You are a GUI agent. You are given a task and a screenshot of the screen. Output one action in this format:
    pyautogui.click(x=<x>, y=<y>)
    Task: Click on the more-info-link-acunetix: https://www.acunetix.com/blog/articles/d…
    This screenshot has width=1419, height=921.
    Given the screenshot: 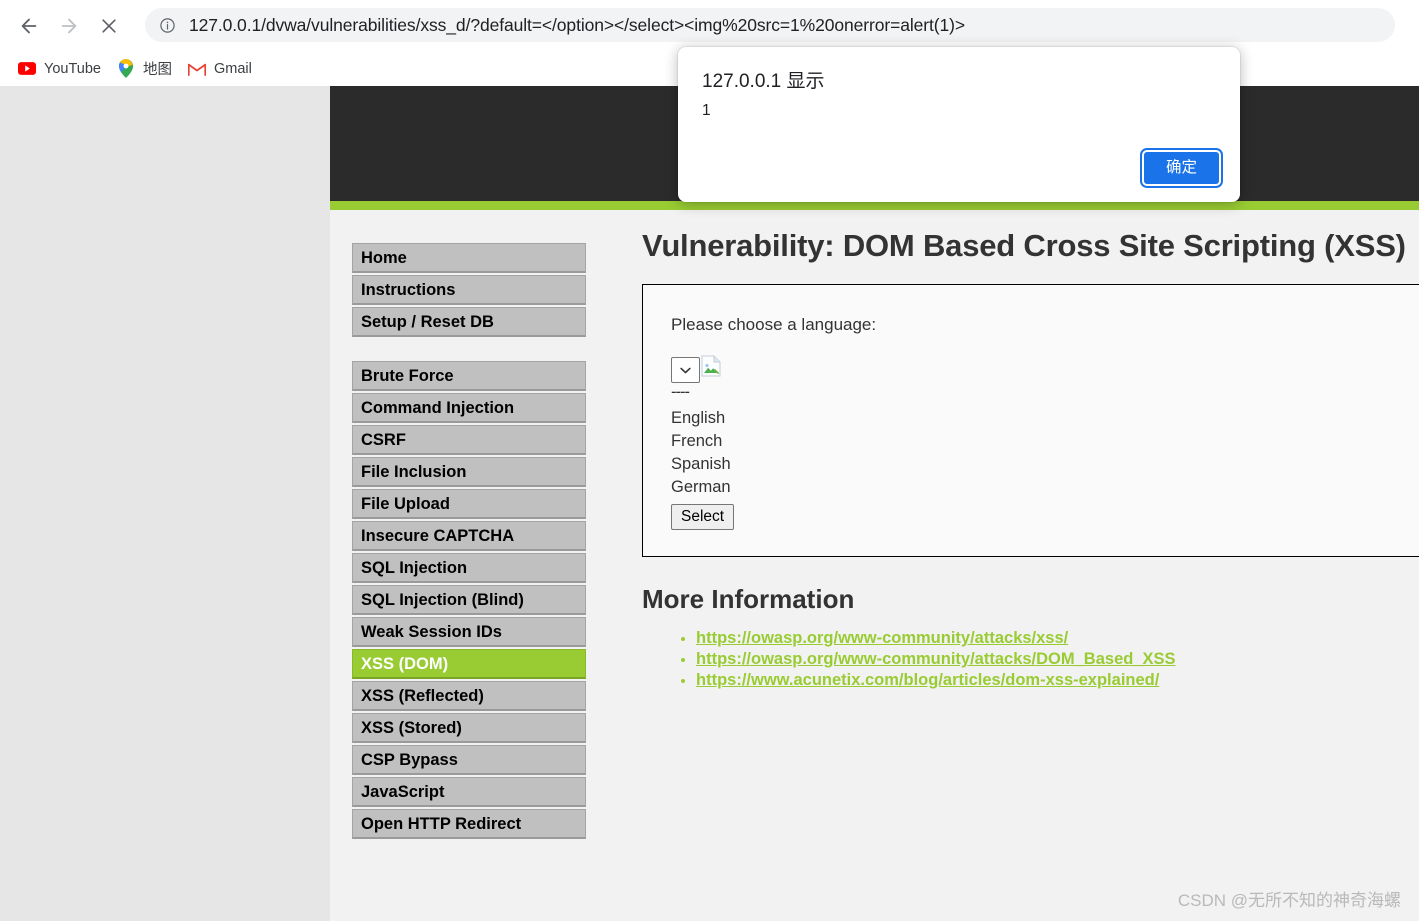 What is the action you would take?
    pyautogui.click(x=927, y=680)
    